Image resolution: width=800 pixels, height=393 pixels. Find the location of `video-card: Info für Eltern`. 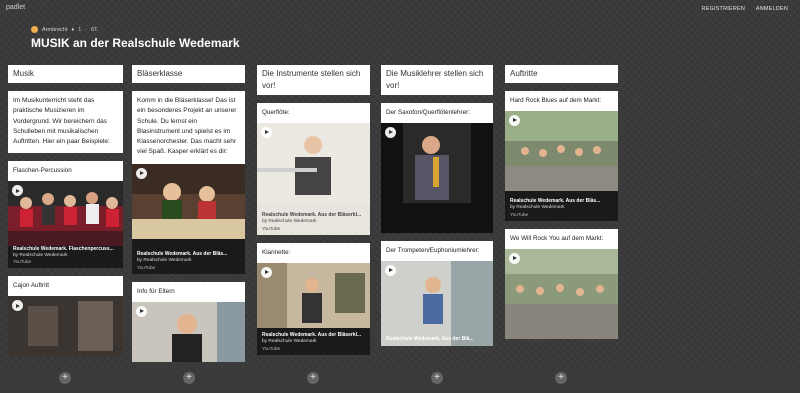

video-card: Info für Eltern is located at coordinates (188, 321).